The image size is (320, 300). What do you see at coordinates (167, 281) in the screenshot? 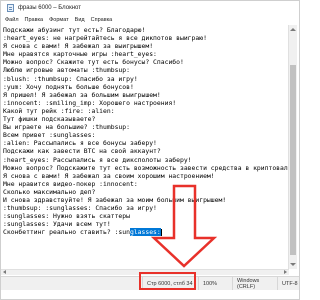
I see `annotation-highlight-box` at bounding box center [167, 281].